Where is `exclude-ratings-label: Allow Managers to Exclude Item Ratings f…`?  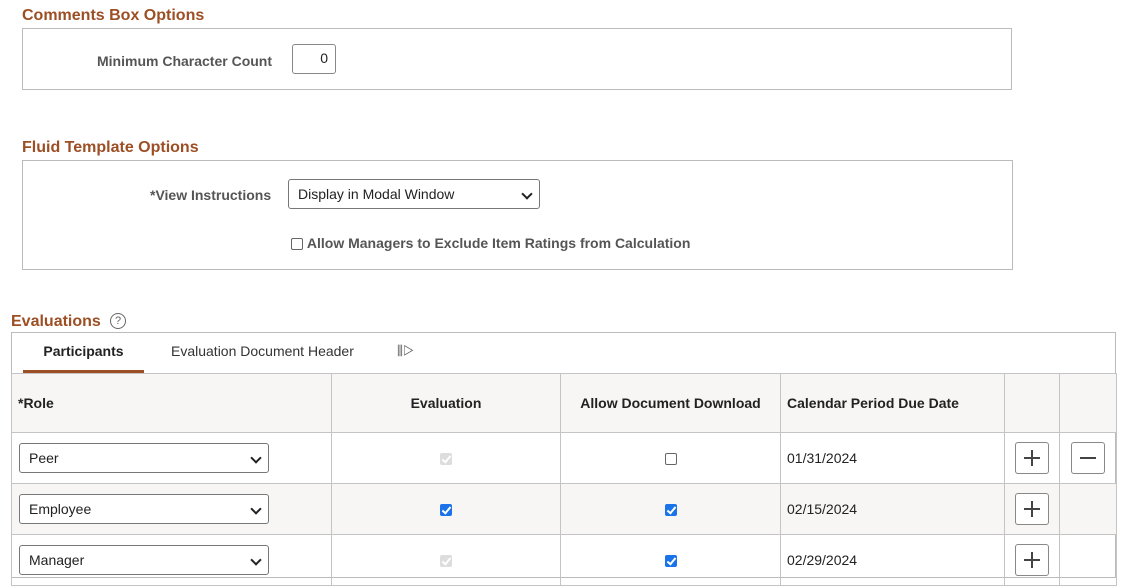 exclude-ratings-label: Allow Managers to Exclude Item Ratings f… is located at coordinates (498, 243).